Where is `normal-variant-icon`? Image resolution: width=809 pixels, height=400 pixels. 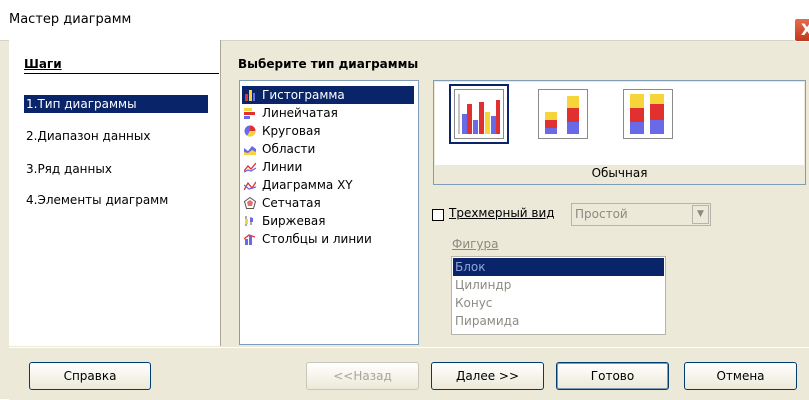 normal-variant-icon is located at coordinates (479, 114).